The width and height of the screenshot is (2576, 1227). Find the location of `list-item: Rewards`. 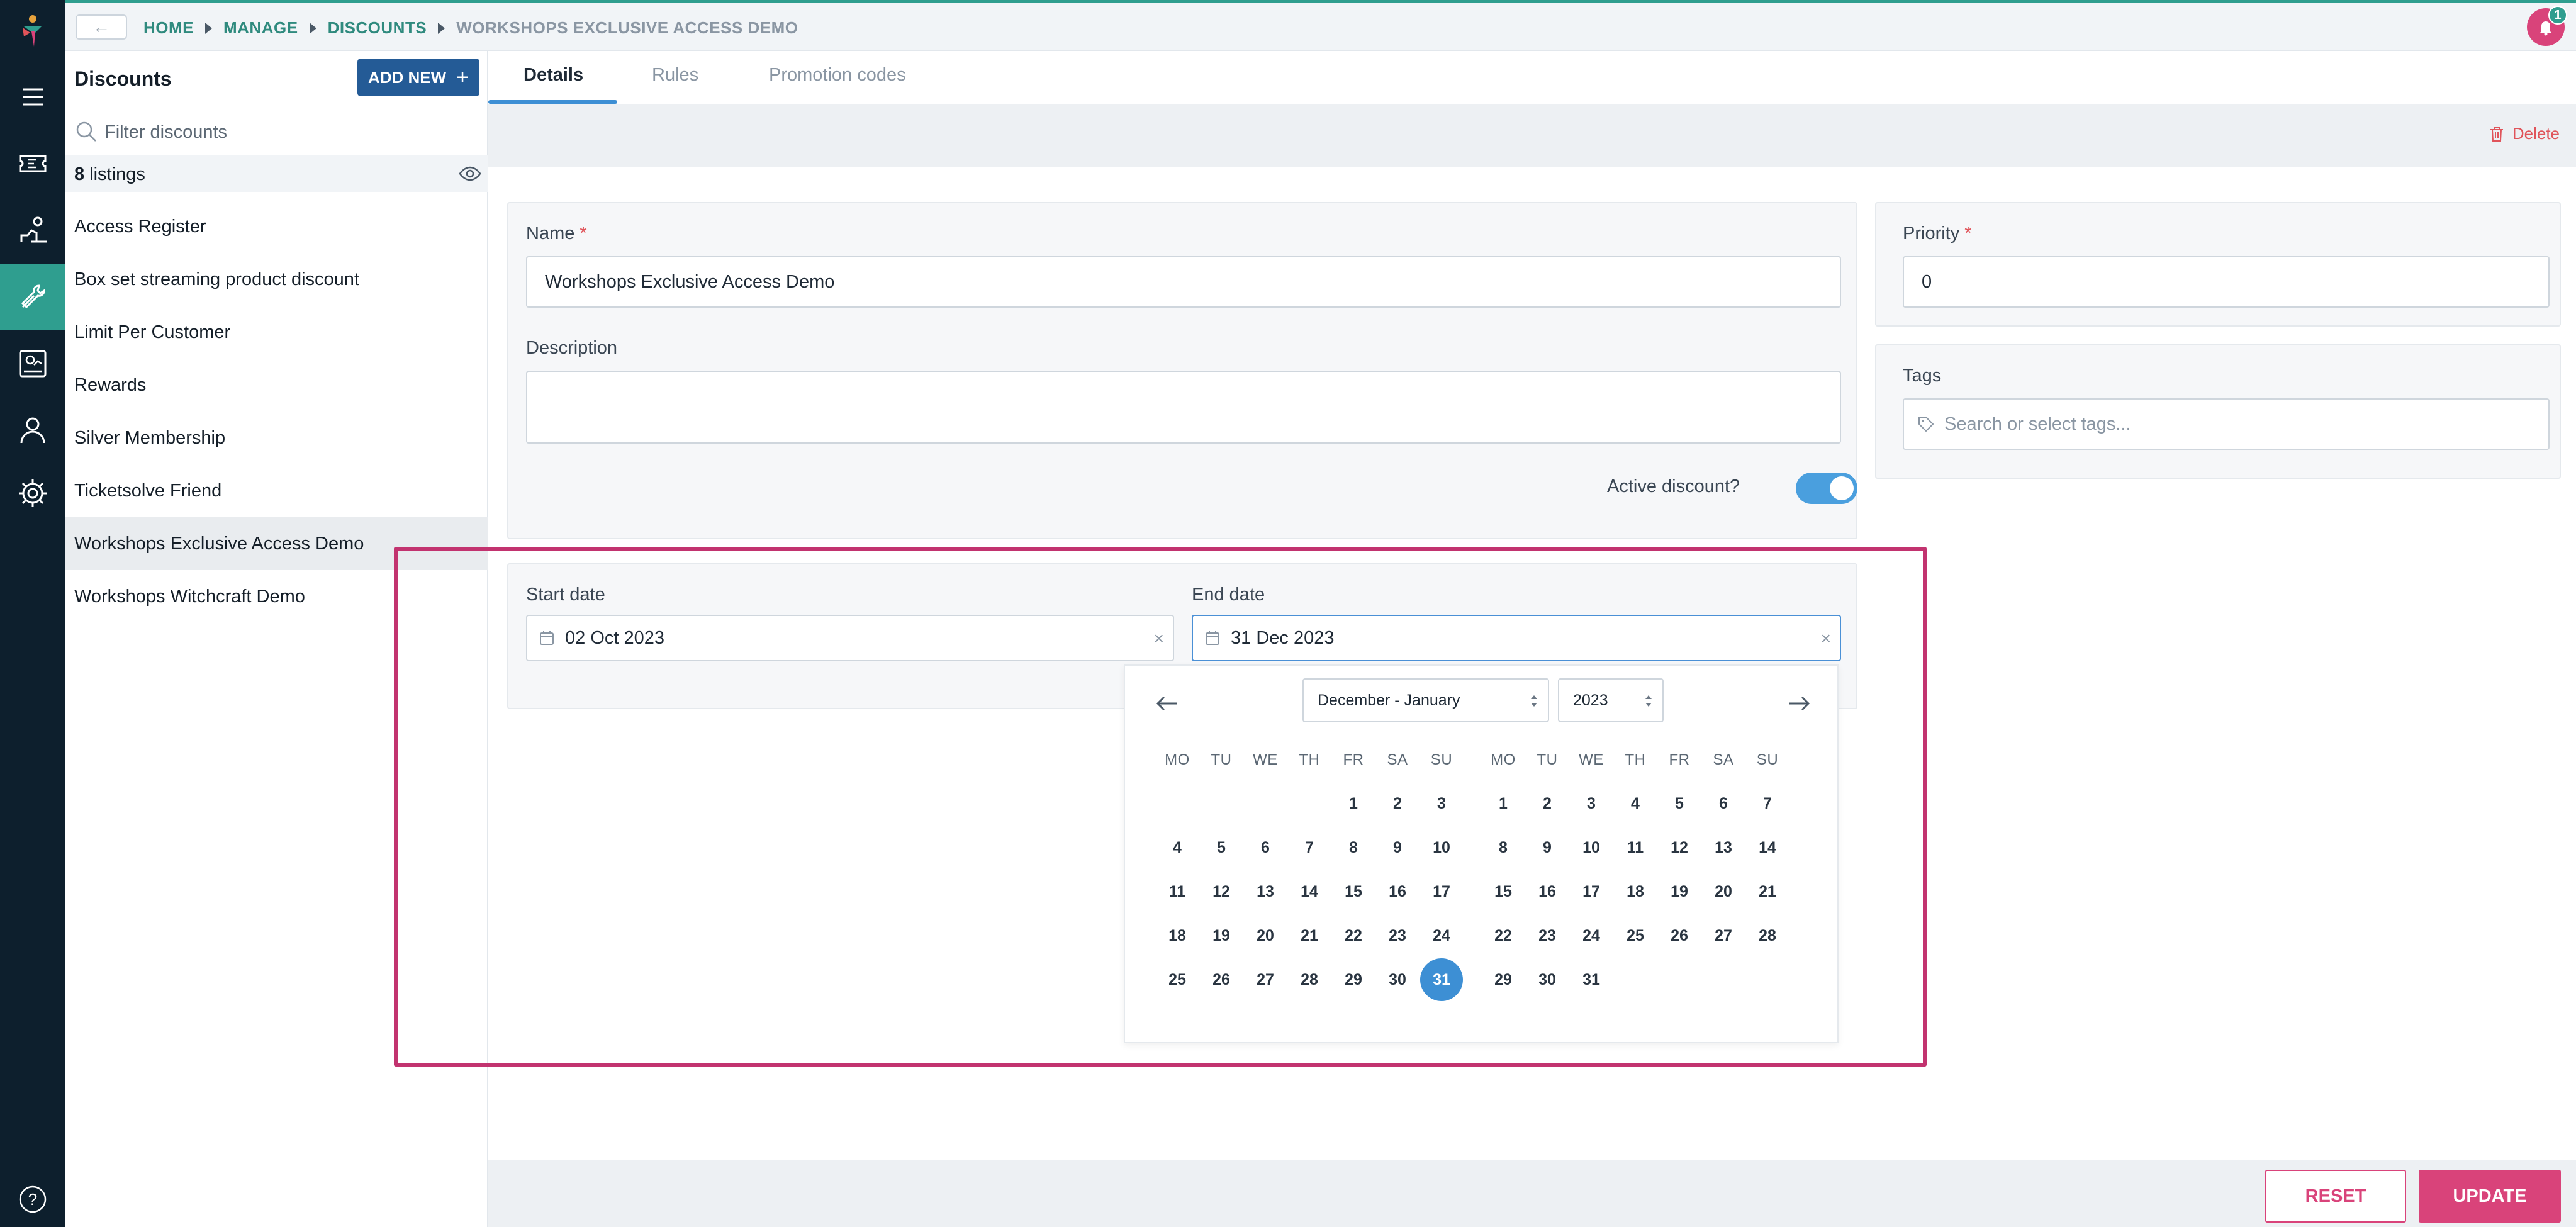

list-item: Rewards is located at coordinates (276, 385).